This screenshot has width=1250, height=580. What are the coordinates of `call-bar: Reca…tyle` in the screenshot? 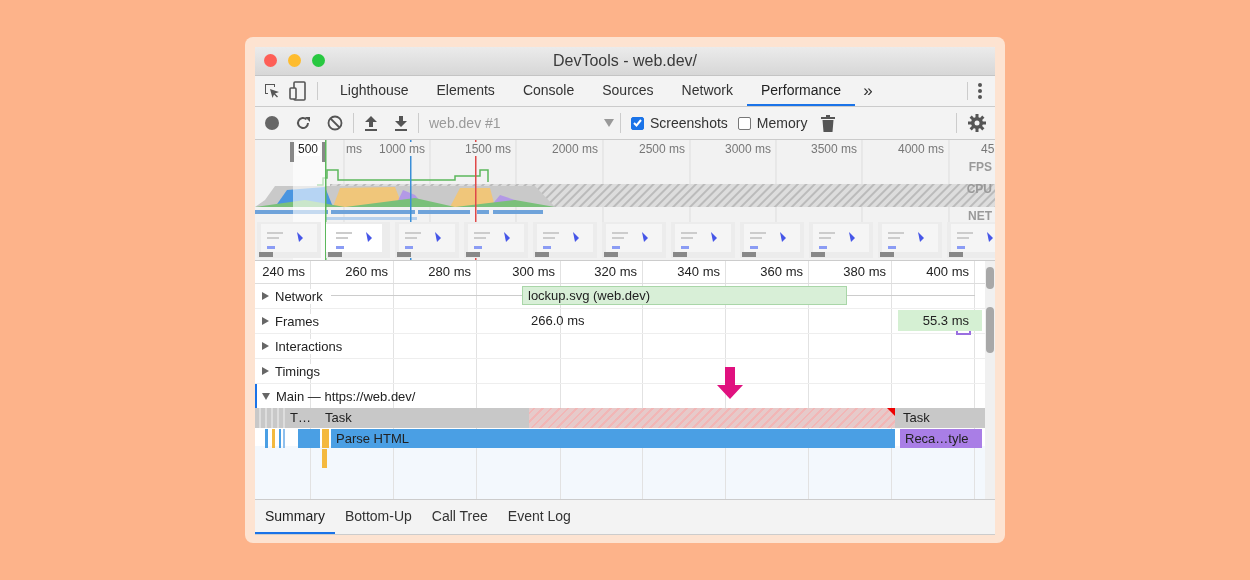 It's located at (941, 438).